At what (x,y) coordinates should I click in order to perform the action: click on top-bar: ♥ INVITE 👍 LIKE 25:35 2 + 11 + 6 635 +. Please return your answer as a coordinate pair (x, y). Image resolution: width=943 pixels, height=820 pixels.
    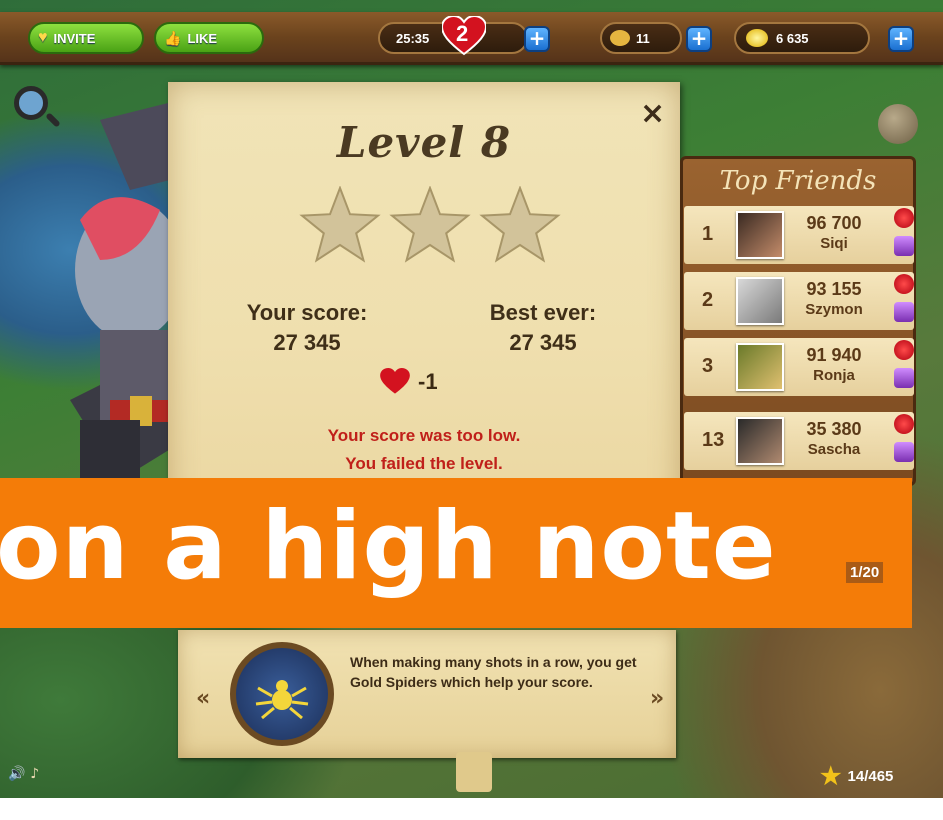
    Looking at the image, I should click on (471, 38).